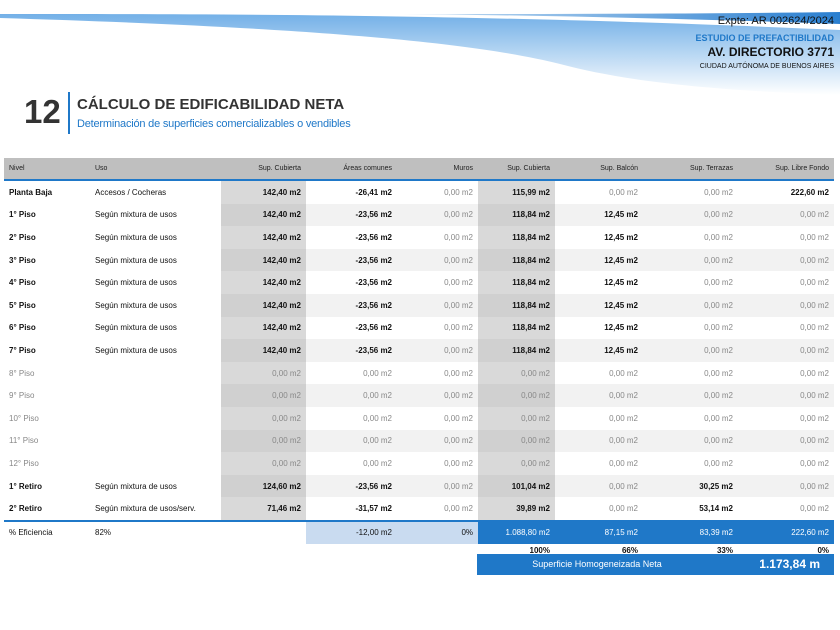 The image size is (840, 630). What do you see at coordinates (516, 509) in the screenshot?
I see `cell-sup-cubierta-neta: 39,89 m2` at bounding box center [516, 509].